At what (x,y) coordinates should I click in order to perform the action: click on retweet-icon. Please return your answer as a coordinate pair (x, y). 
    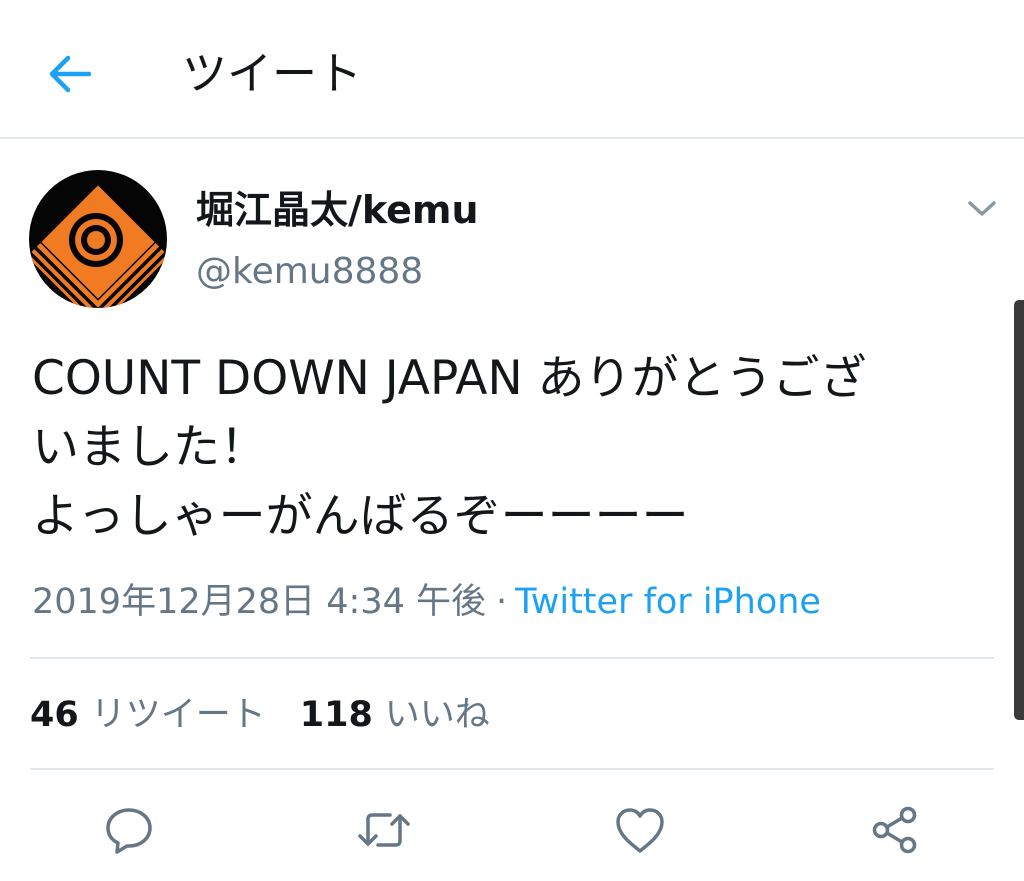
    Looking at the image, I should click on (384, 830).